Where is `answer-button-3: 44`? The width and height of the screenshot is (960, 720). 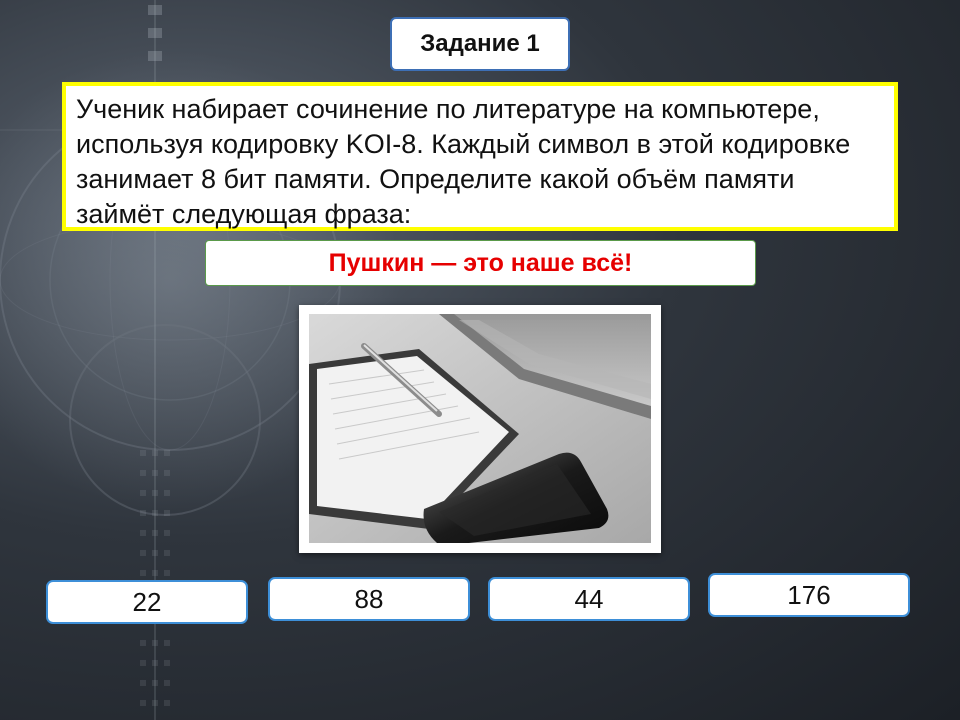 answer-button-3: 44 is located at coordinates (589, 599).